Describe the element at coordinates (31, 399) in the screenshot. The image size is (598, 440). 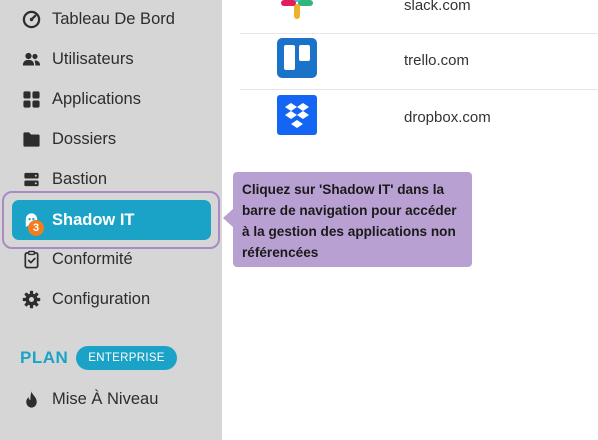
I see `flame-icon` at that location.